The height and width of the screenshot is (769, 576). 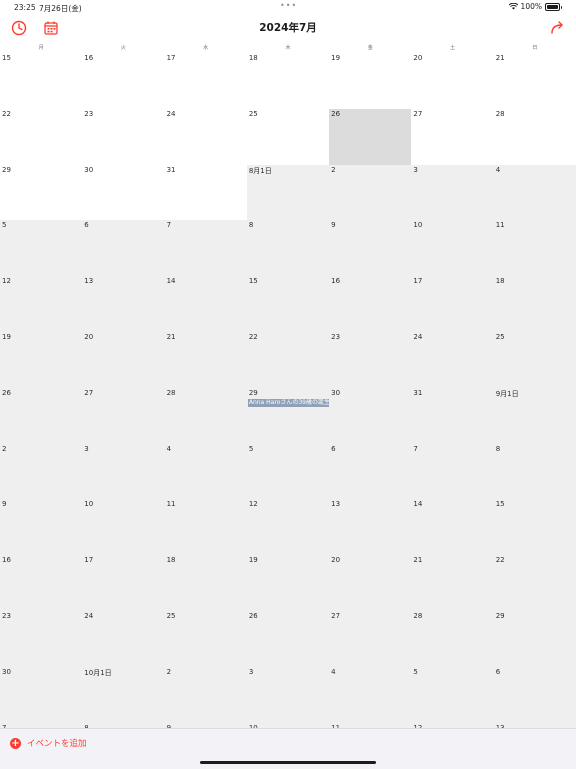 I want to click on day-number: 19, so click(x=6, y=337).